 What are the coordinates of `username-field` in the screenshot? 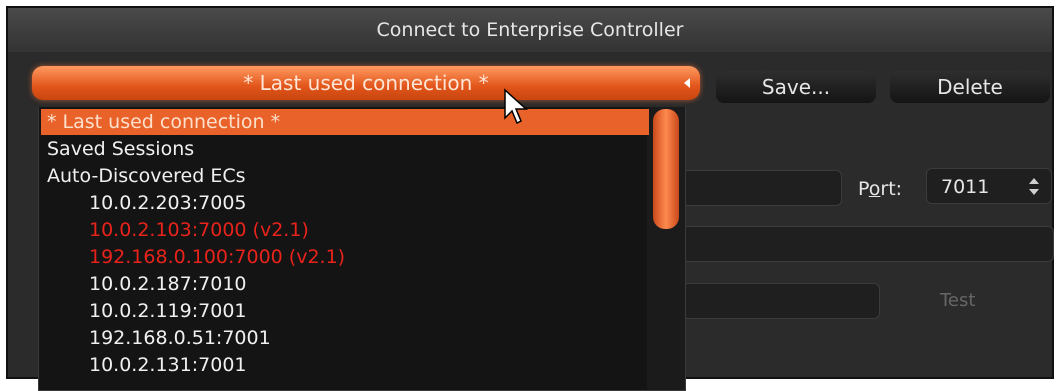 It's located at (868, 244).